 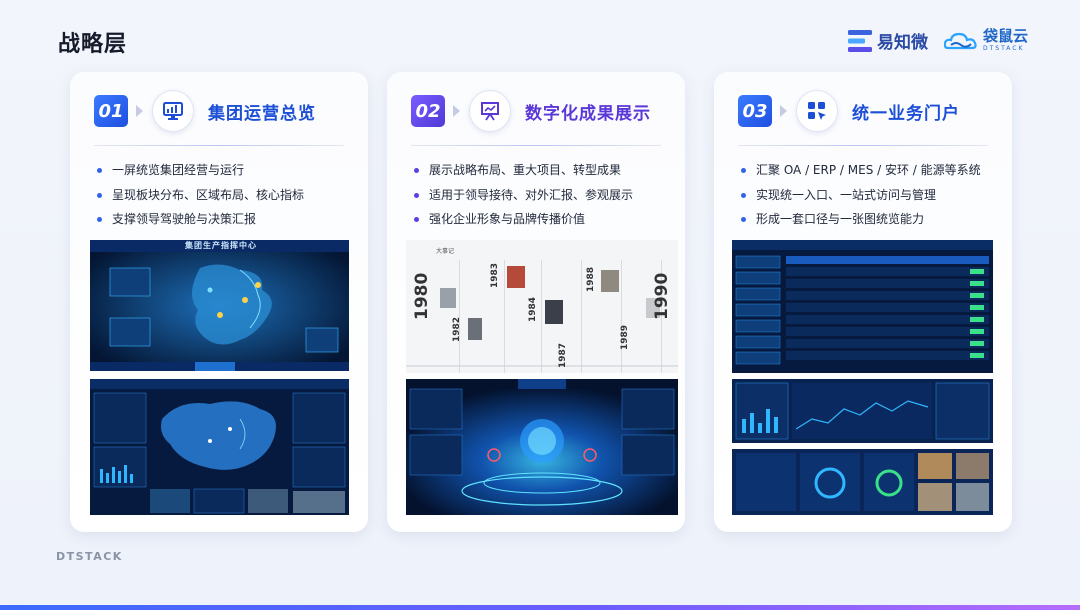 I want to click on timeline-year: 1990, so click(x=662, y=296).